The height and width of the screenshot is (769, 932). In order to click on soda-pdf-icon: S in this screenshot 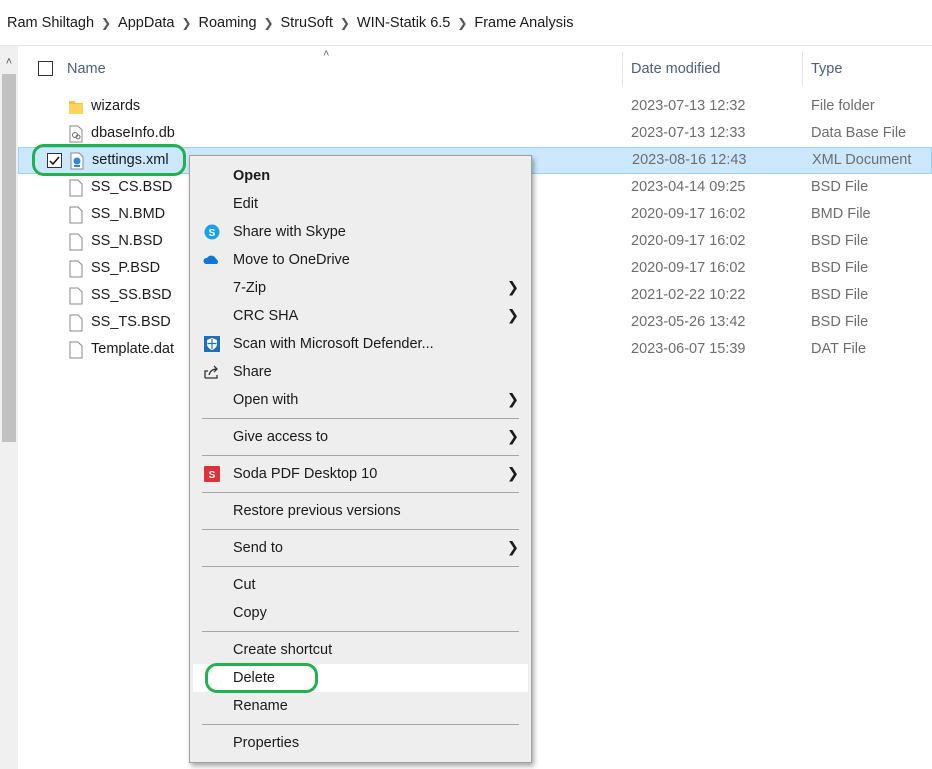, I will do `click(212, 474)`.